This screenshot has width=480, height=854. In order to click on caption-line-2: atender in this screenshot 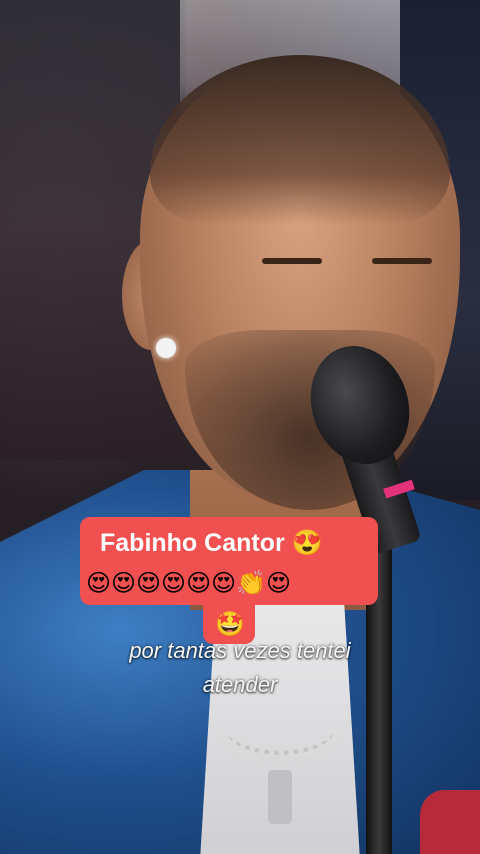, I will do `click(240, 684)`.